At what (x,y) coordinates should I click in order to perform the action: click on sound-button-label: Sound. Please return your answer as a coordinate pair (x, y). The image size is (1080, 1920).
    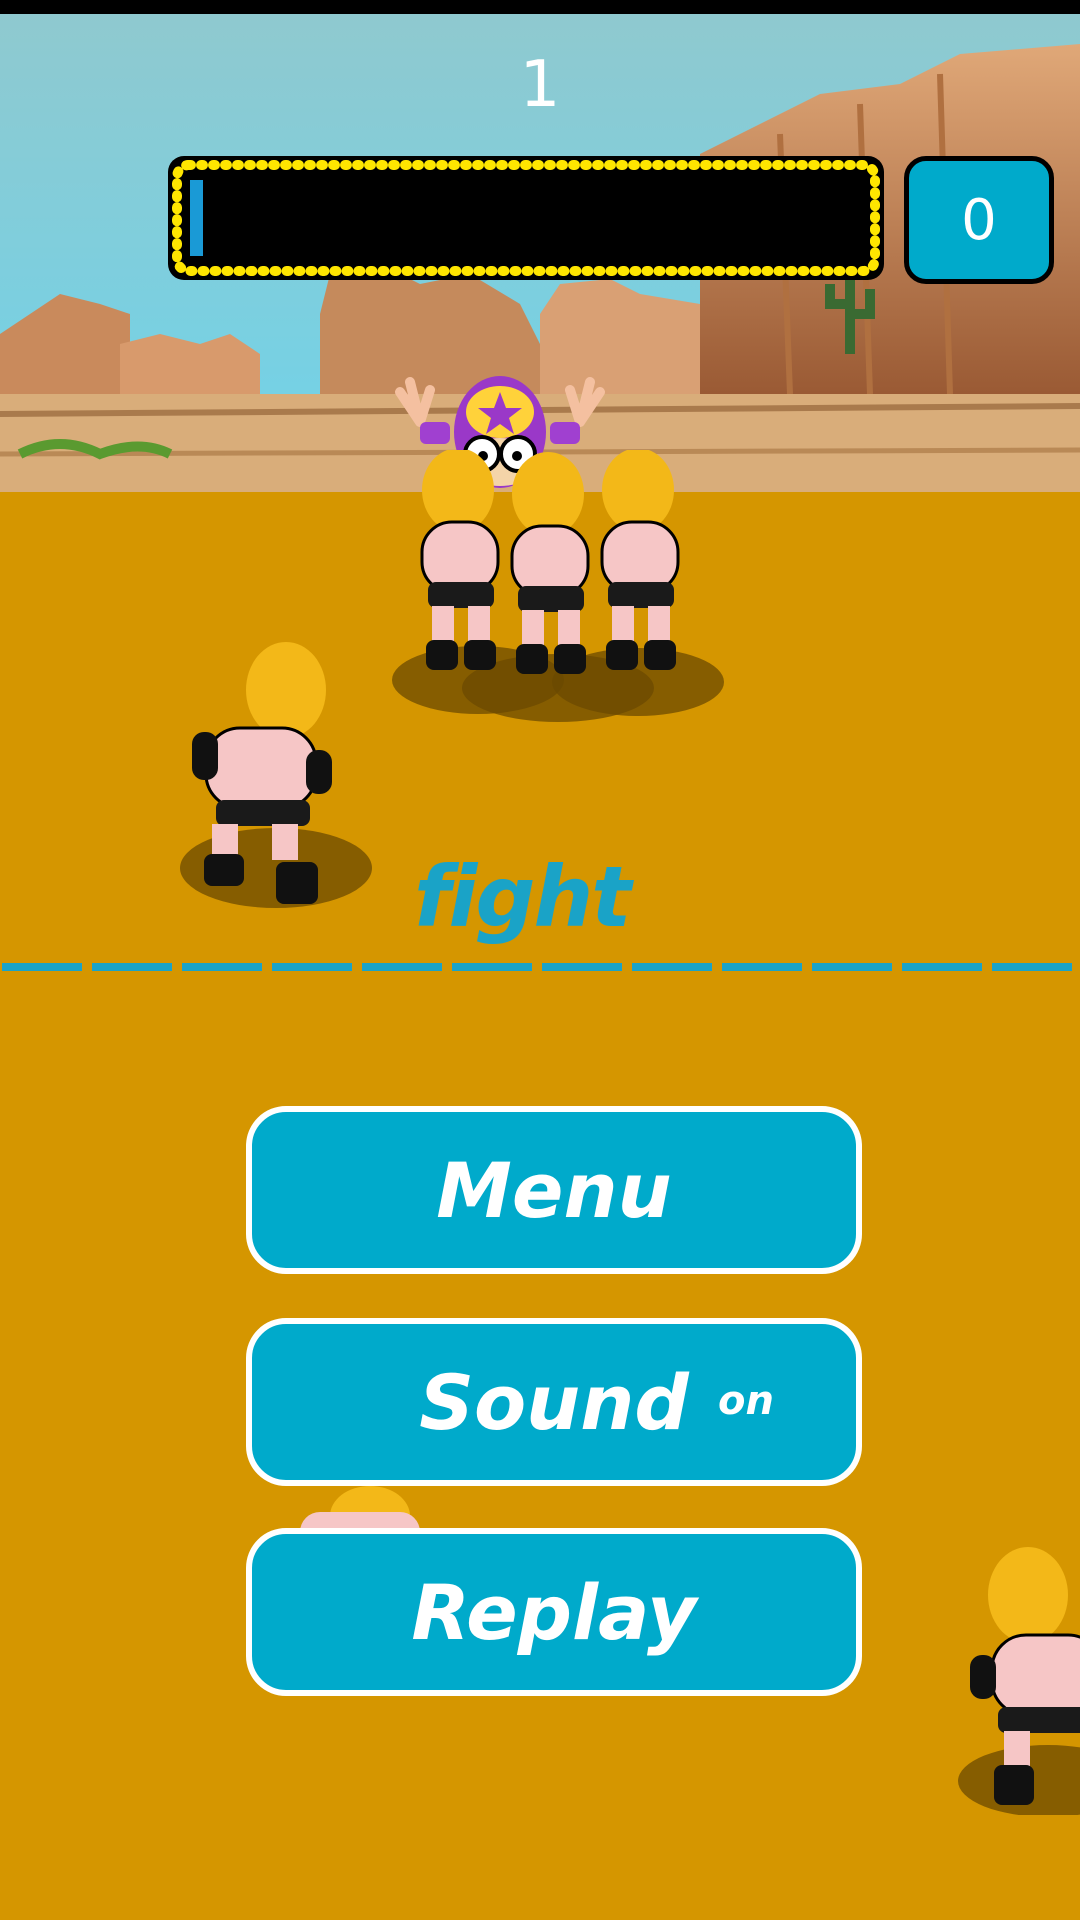
    Looking at the image, I should click on (554, 1402).